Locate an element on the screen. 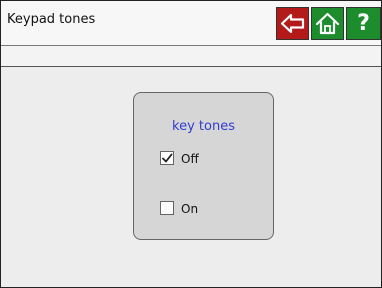  home-icon is located at coordinates (327, 23).